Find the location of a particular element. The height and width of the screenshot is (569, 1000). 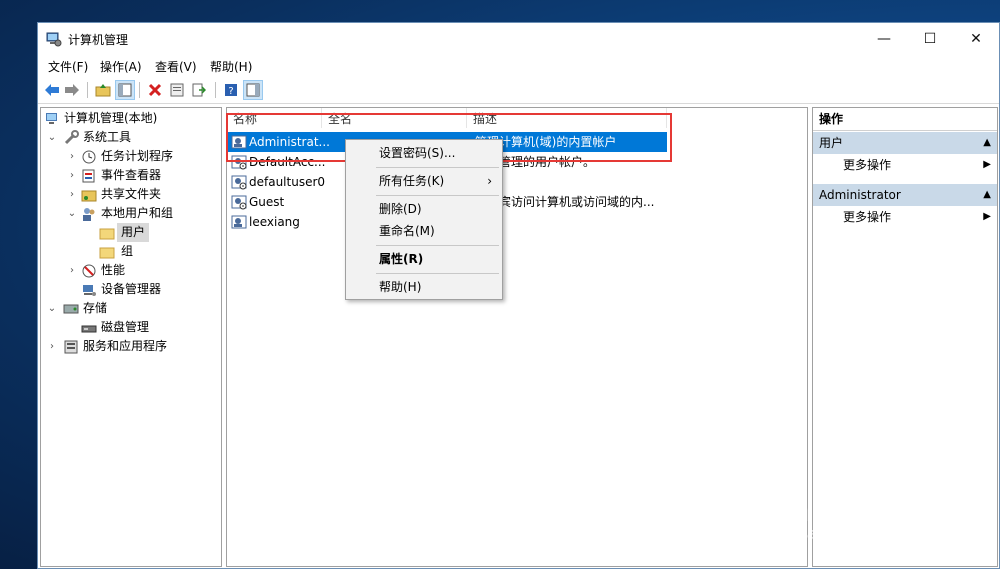

list-item-name: defaultuser0 is located at coordinates (287, 182).